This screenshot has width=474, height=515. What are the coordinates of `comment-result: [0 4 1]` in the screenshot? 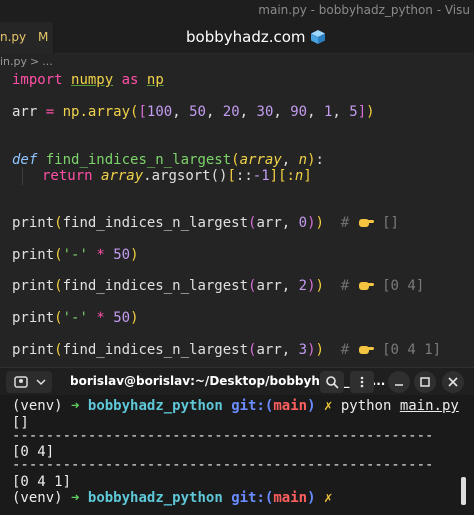 It's located at (412, 350).